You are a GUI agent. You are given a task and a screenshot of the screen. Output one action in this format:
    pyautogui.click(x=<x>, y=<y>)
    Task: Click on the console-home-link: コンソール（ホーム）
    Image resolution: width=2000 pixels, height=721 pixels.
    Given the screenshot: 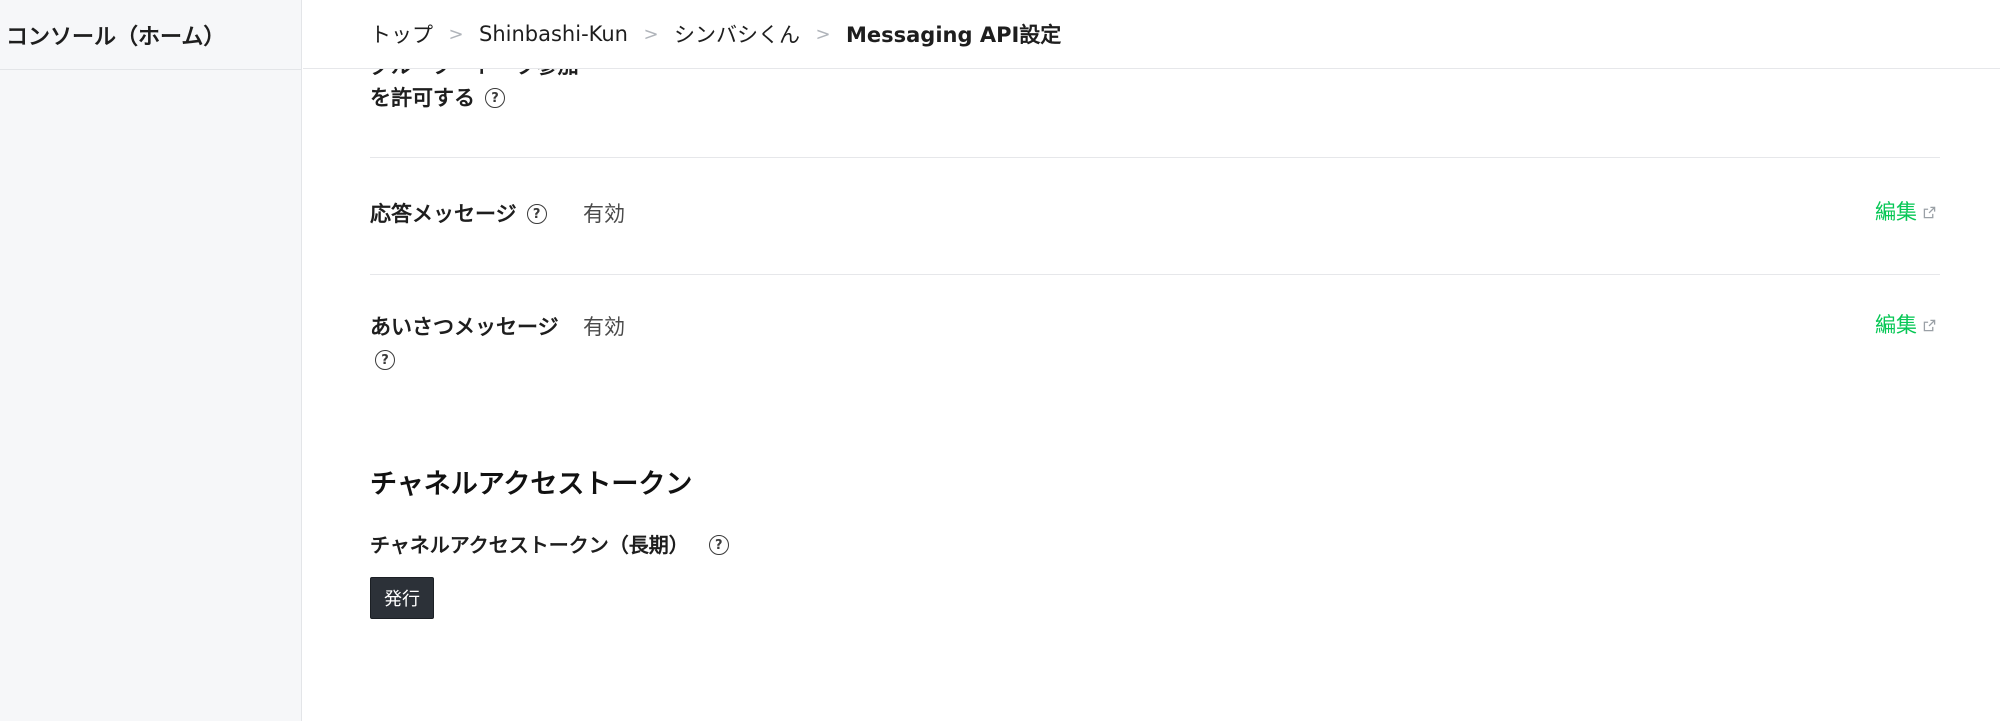 What is the action you would take?
    pyautogui.click(x=150, y=35)
    